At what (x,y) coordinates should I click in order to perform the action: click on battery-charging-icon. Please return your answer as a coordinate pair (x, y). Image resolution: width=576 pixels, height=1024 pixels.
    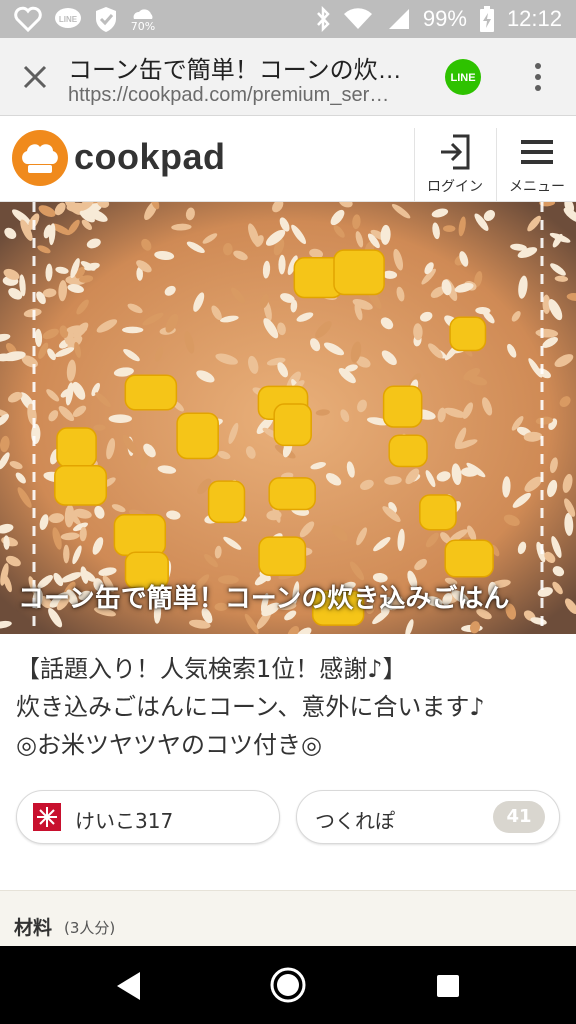
    Looking at the image, I should click on (486, 19).